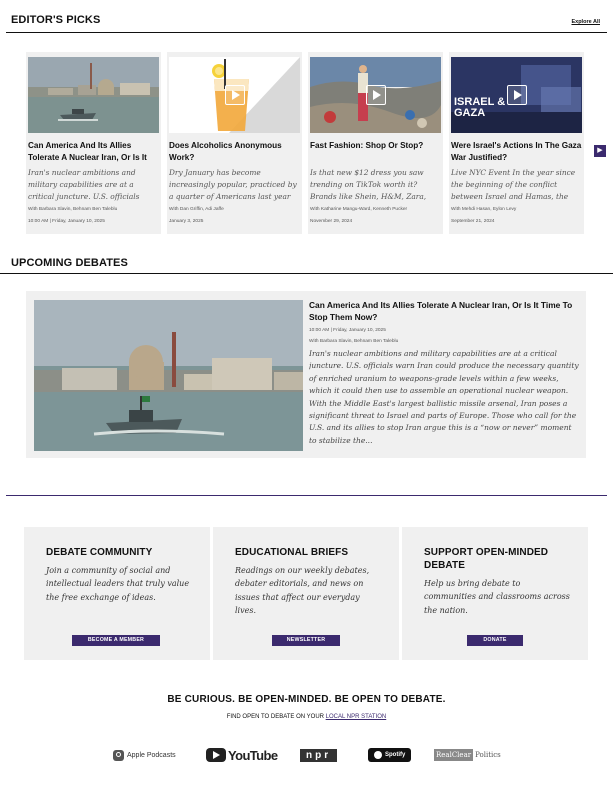 Image resolution: width=613 pixels, height=785 pixels. I want to click on section-title: EDITOR'S PICKS, so click(56, 20).